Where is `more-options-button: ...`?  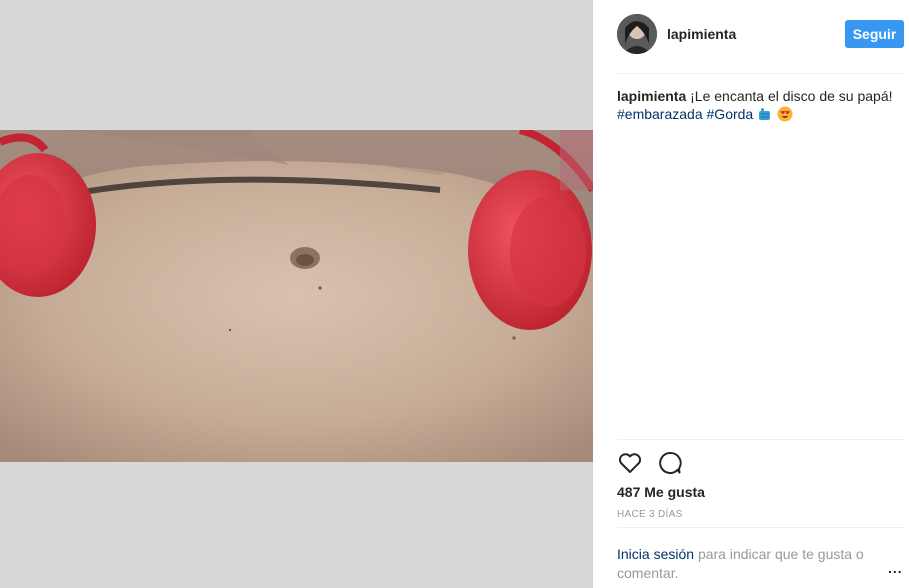 more-options-button: ... is located at coordinates (895, 568).